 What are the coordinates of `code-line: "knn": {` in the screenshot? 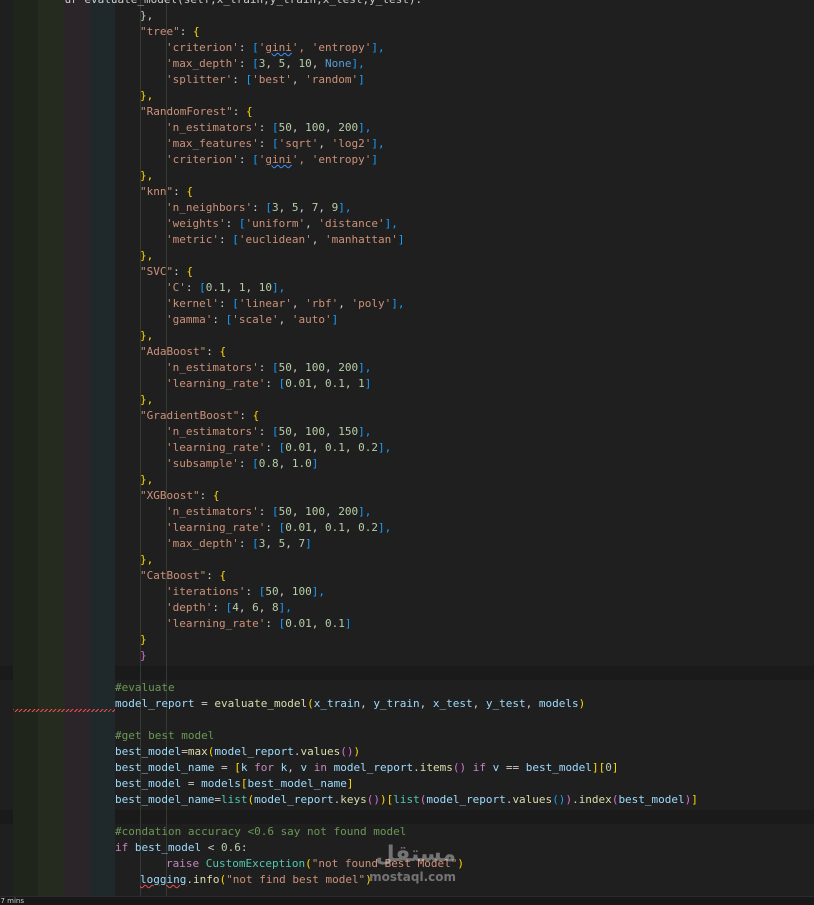 It's located at (166, 192).